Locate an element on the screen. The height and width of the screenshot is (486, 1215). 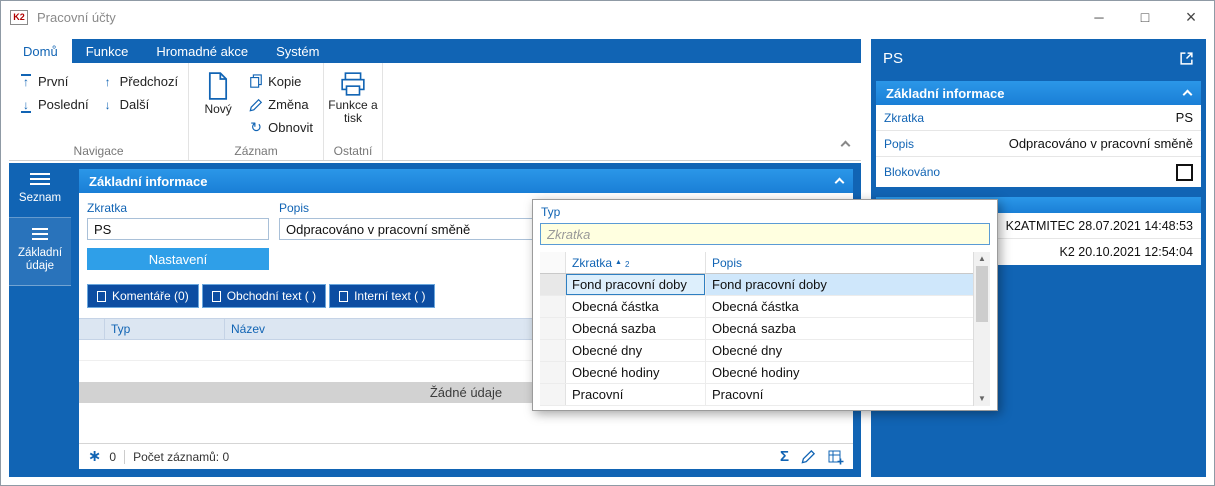
popout-button is located at coordinates (1186, 58).